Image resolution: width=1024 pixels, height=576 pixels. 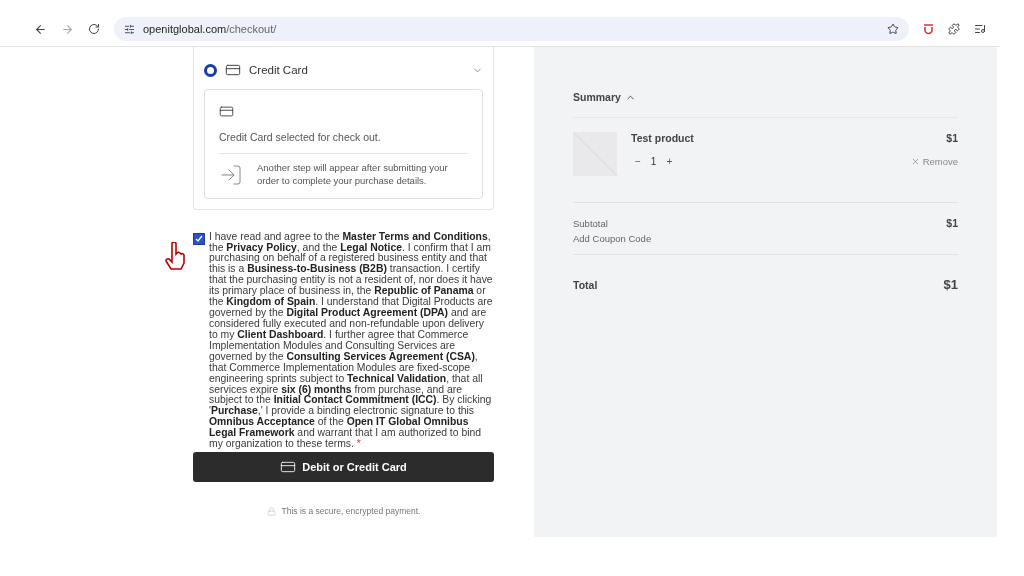 I want to click on decrease-button: −, so click(x=638, y=161).